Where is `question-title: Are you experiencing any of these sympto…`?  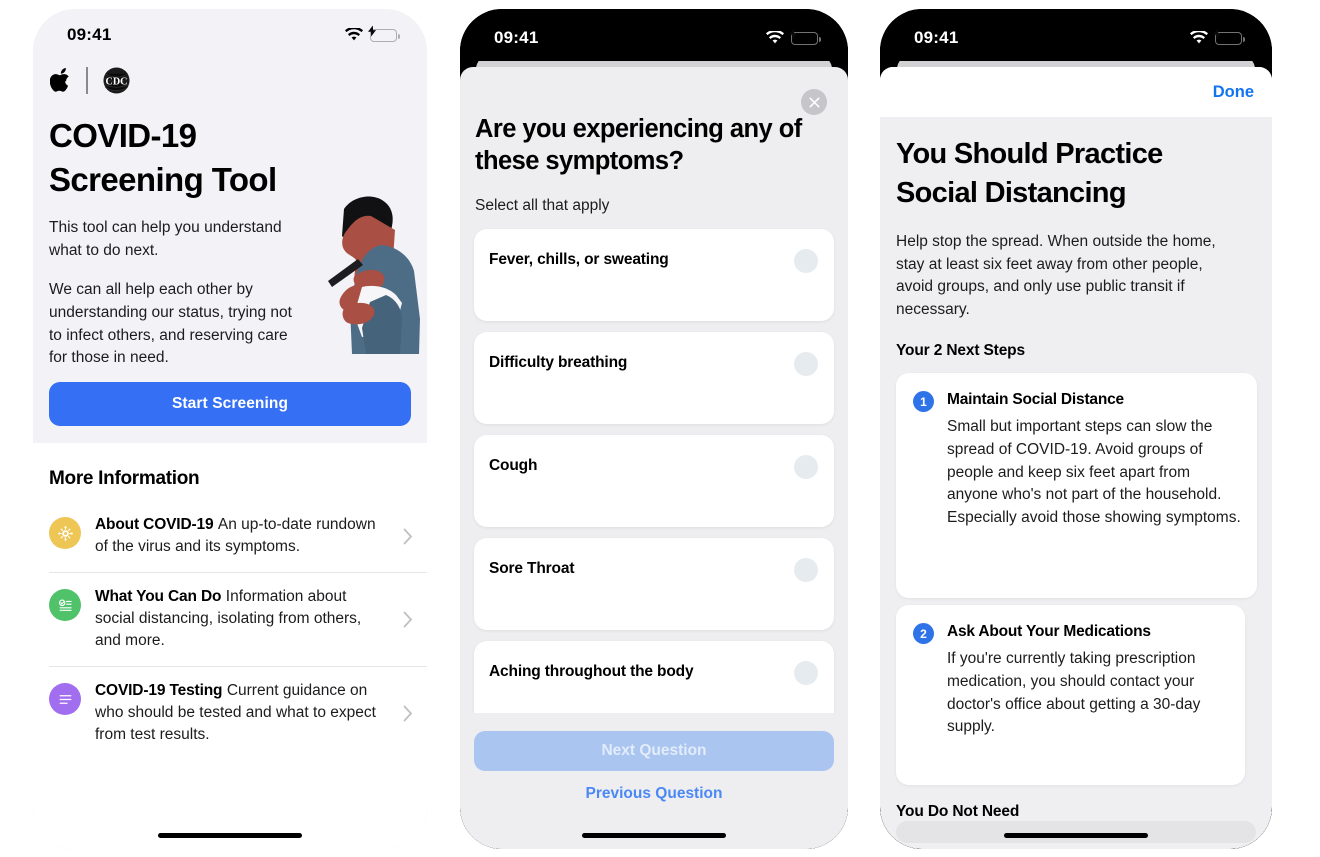
question-title: Are you experiencing any of these sympto… is located at coordinates (638, 145).